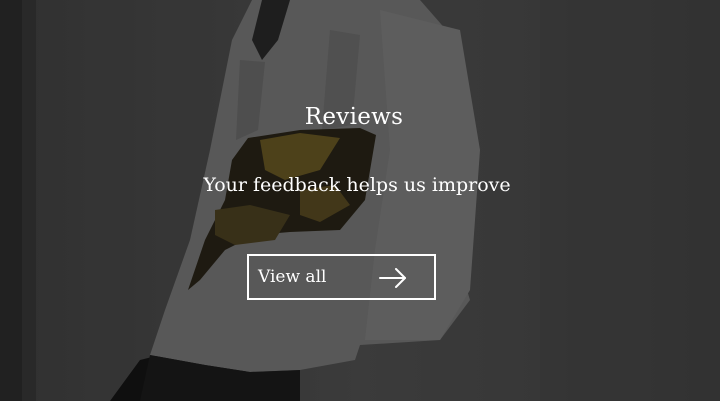 The image size is (720, 401). Describe the element at coordinates (354, 117) in the screenshot. I see `page-title: Reviews` at that location.